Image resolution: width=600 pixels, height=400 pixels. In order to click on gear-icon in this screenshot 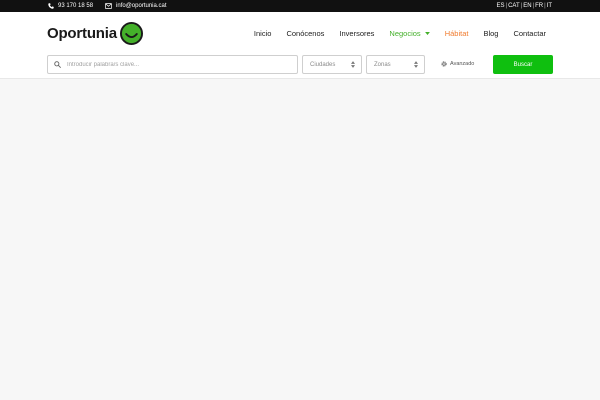, I will do `click(444, 64)`.